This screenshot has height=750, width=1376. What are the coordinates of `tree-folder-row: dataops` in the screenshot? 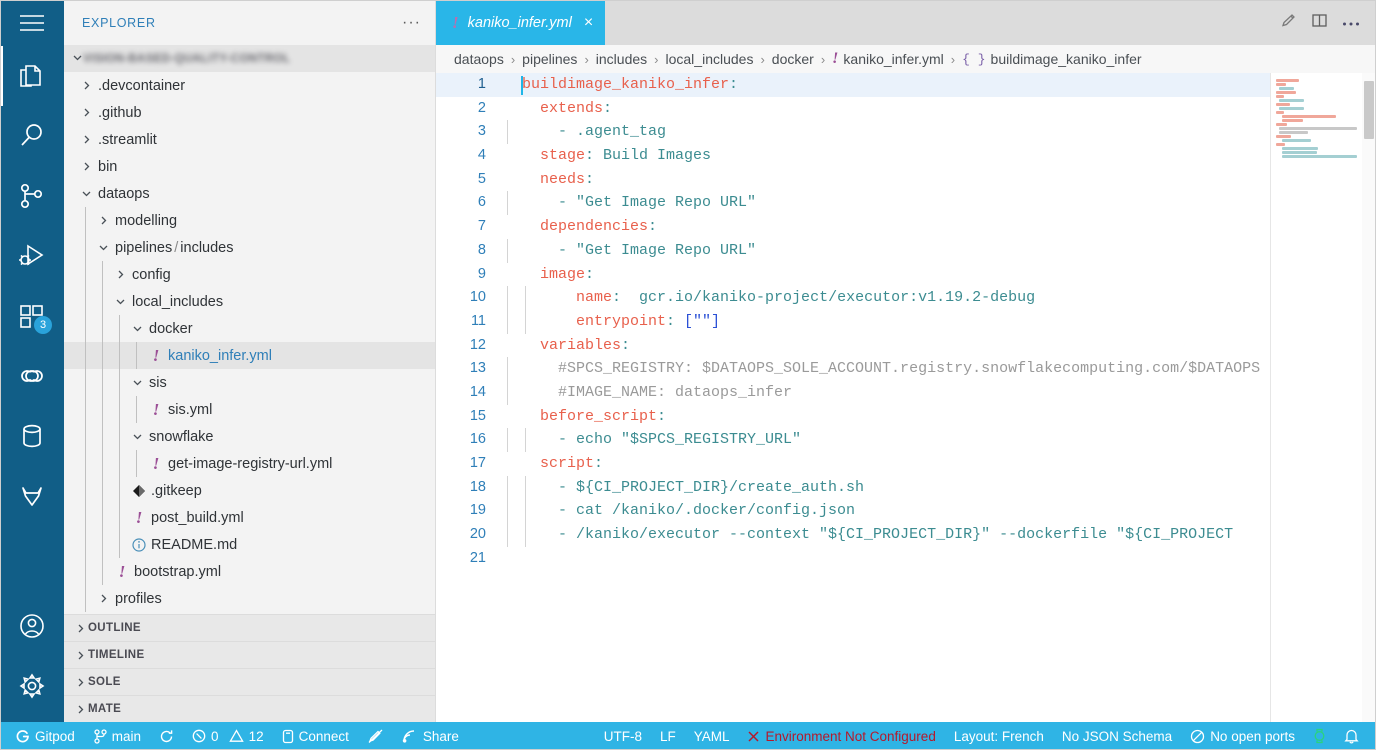 It's located at (249, 193).